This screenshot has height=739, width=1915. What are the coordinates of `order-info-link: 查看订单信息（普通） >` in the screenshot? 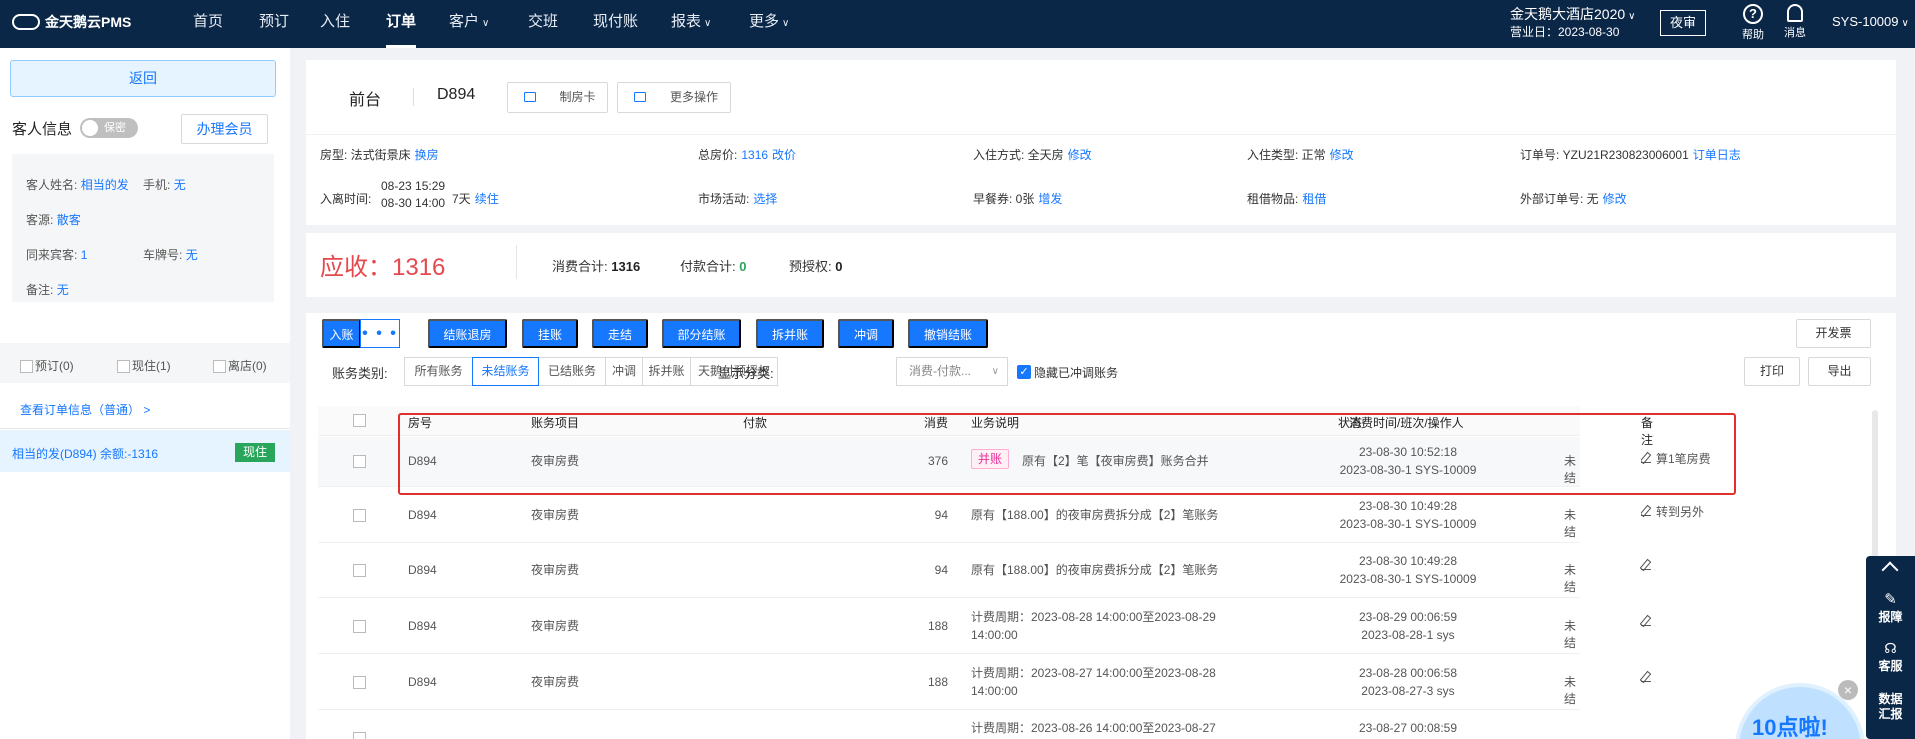 It's located at (85, 409).